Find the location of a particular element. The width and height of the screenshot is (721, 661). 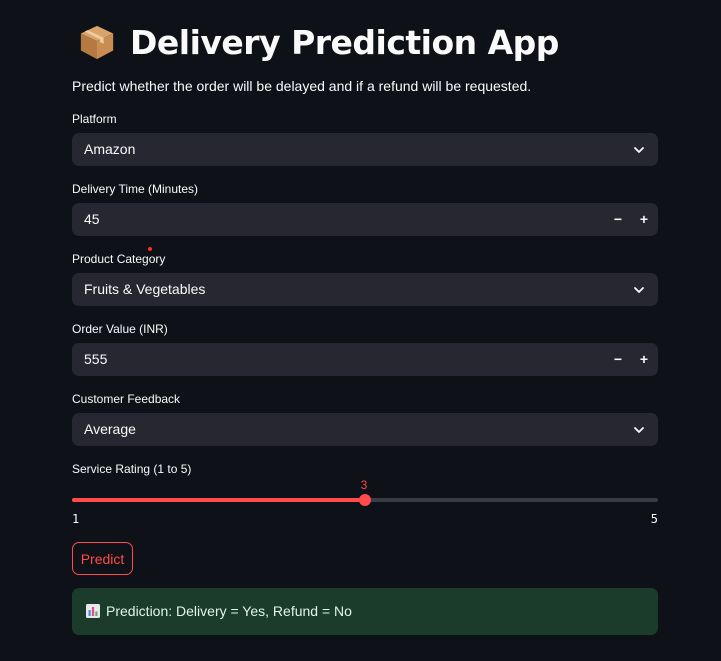

prediction-result-text: Prediction: Delivery = Yes, Refund = No is located at coordinates (229, 611).